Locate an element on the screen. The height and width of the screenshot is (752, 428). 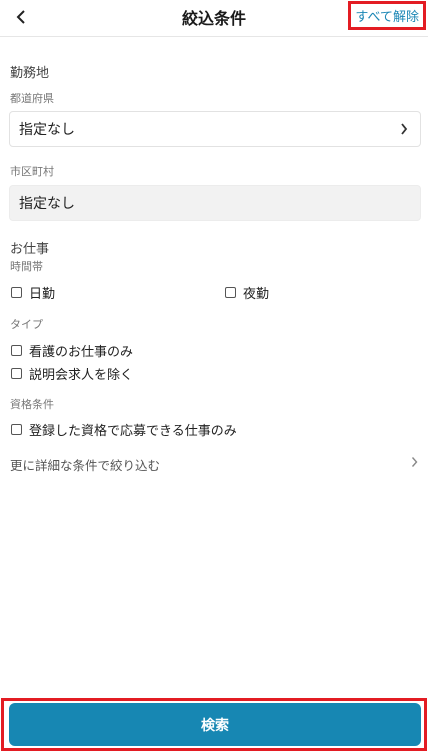
job-section-title: お仕事 is located at coordinates (30, 249).